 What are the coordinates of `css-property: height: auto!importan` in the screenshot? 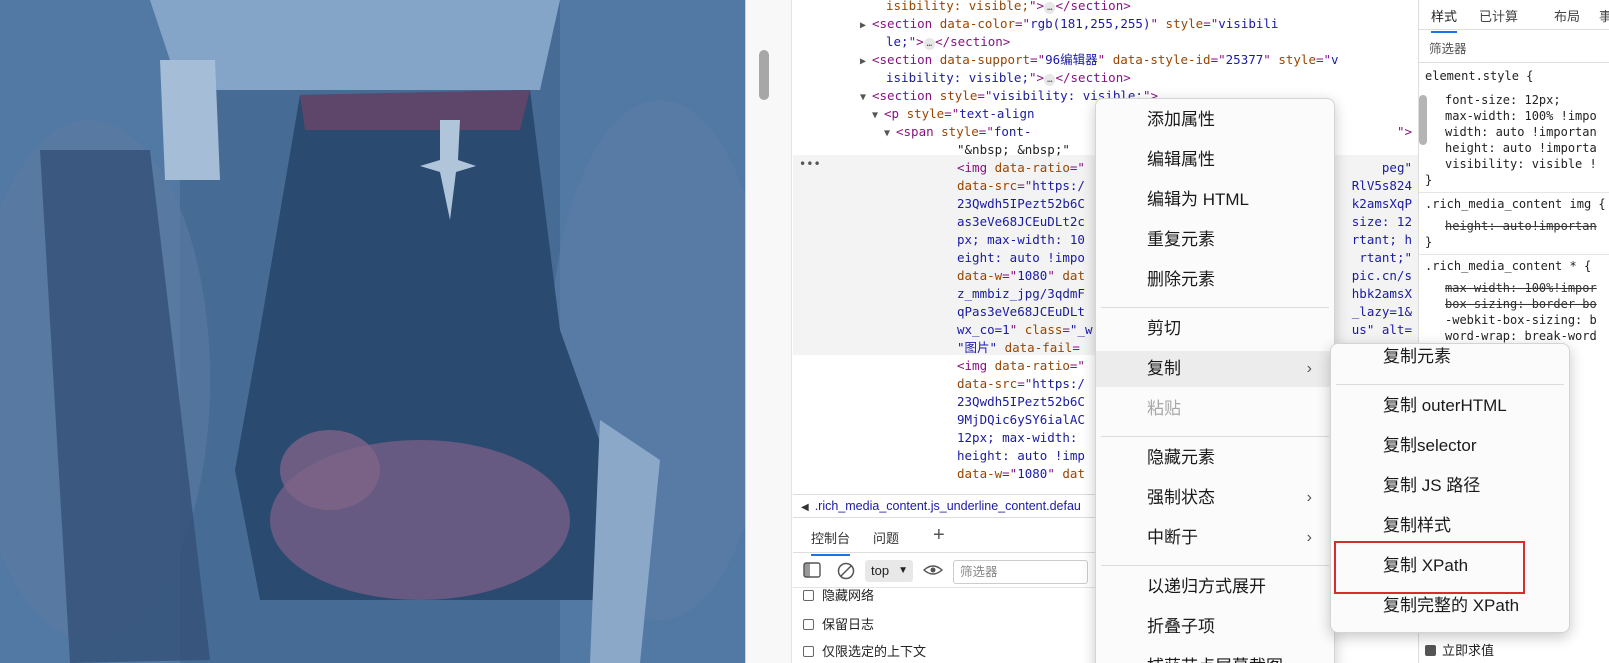 It's located at (1521, 226).